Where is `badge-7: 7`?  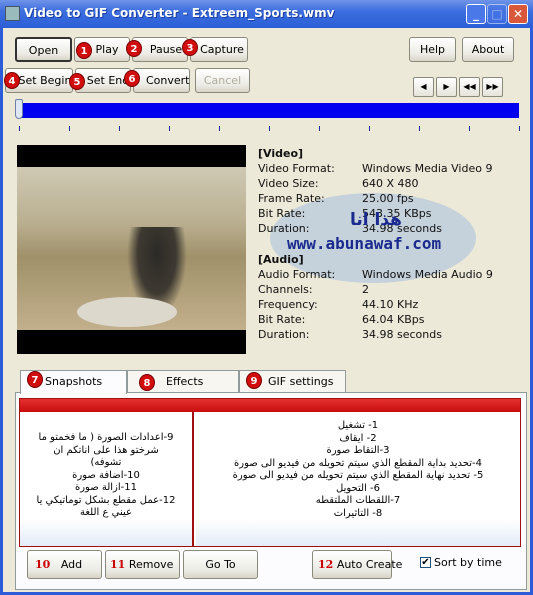
badge-7: 7 is located at coordinates (35, 379).